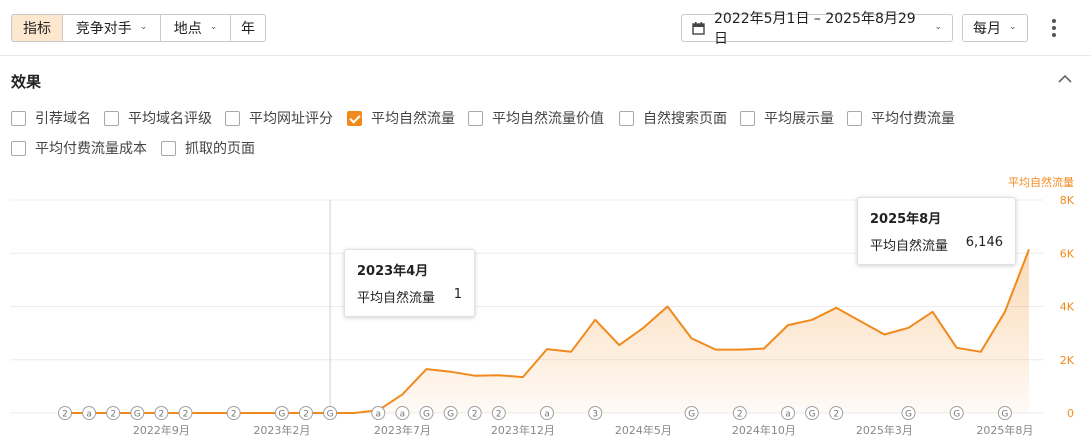  I want to click on checkbox-label: 自然搜索页面, so click(685, 119).